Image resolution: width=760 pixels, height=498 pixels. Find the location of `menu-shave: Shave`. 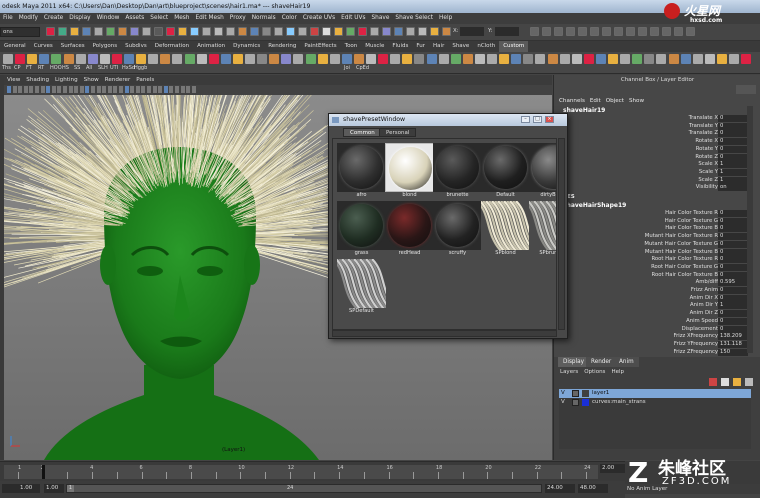

menu-shave: Shave is located at coordinates (380, 18).